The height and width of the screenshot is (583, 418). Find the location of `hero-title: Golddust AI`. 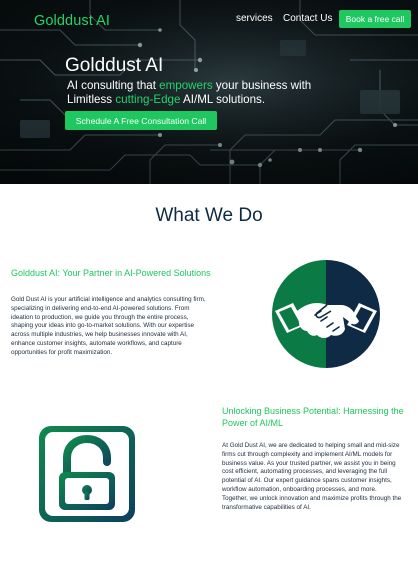

hero-title: Golddust AI is located at coordinates (114, 65).